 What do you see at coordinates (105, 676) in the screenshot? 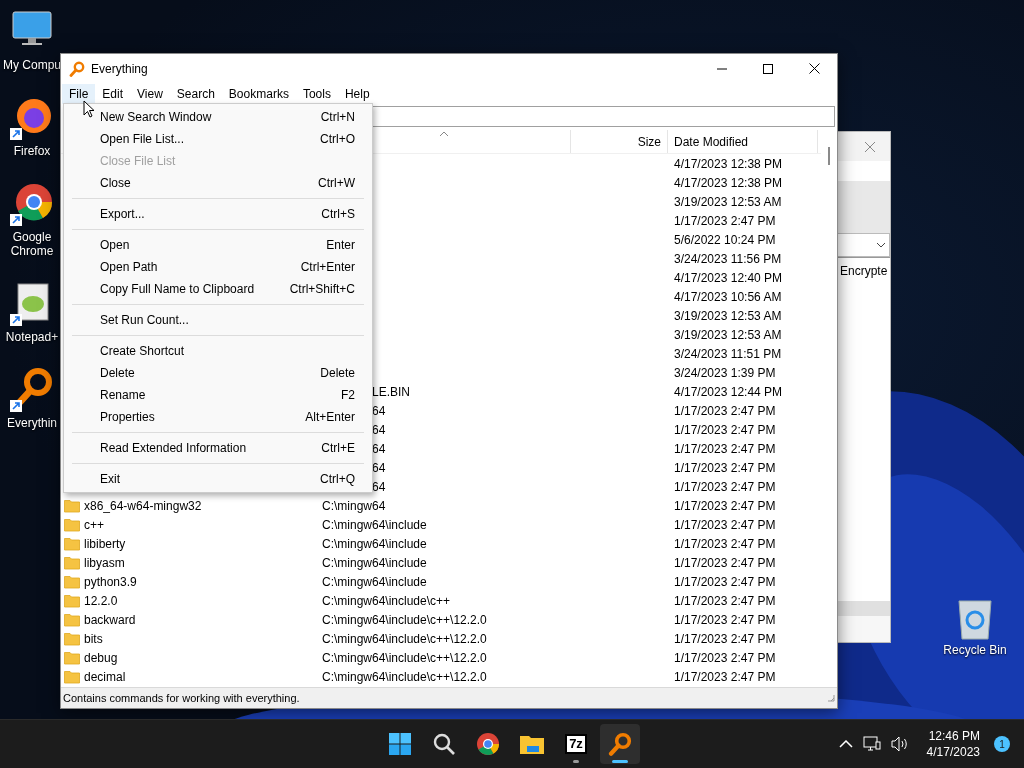
I see `file-name: decimal` at bounding box center [105, 676].